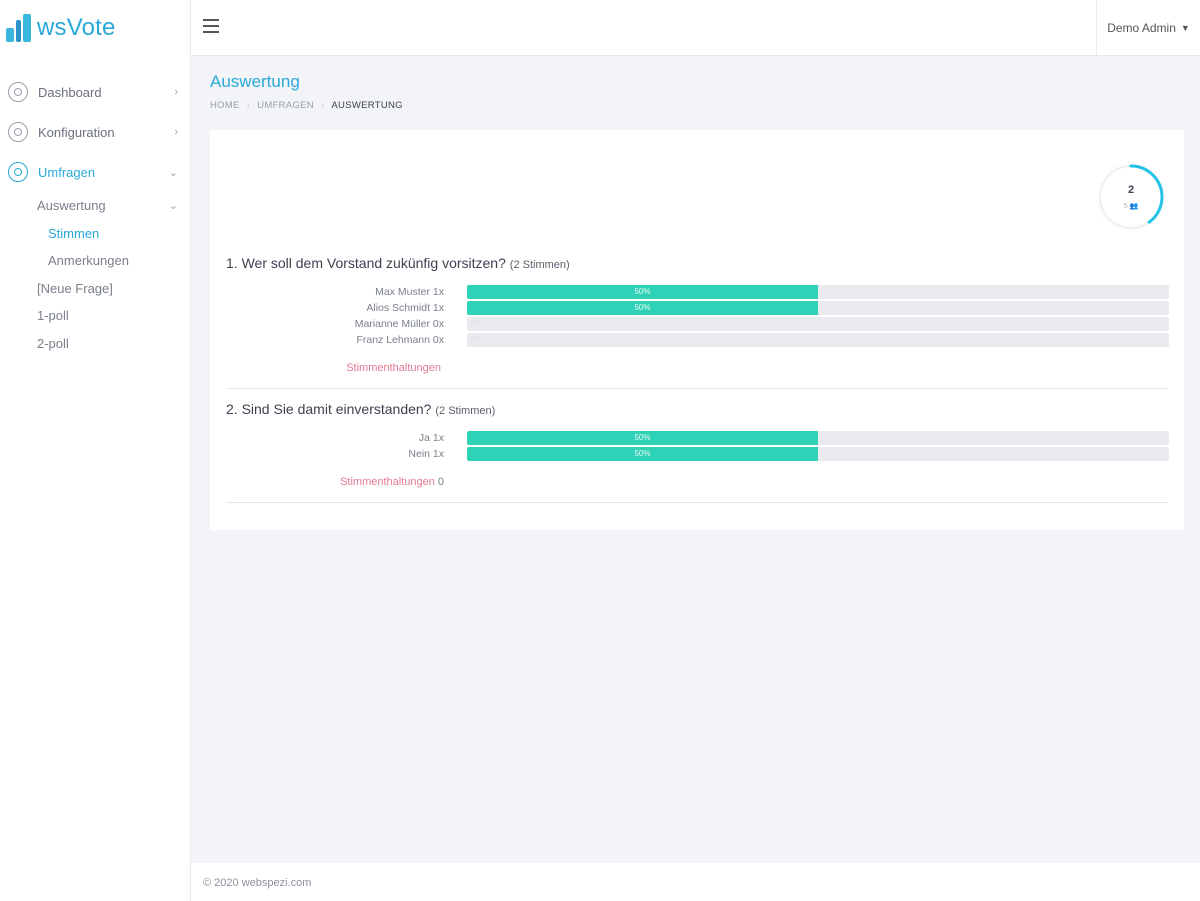 This screenshot has width=1200, height=901. Describe the element at coordinates (75, 288) in the screenshot. I see `sidebar-sub-label: [Neue Frage]` at that location.